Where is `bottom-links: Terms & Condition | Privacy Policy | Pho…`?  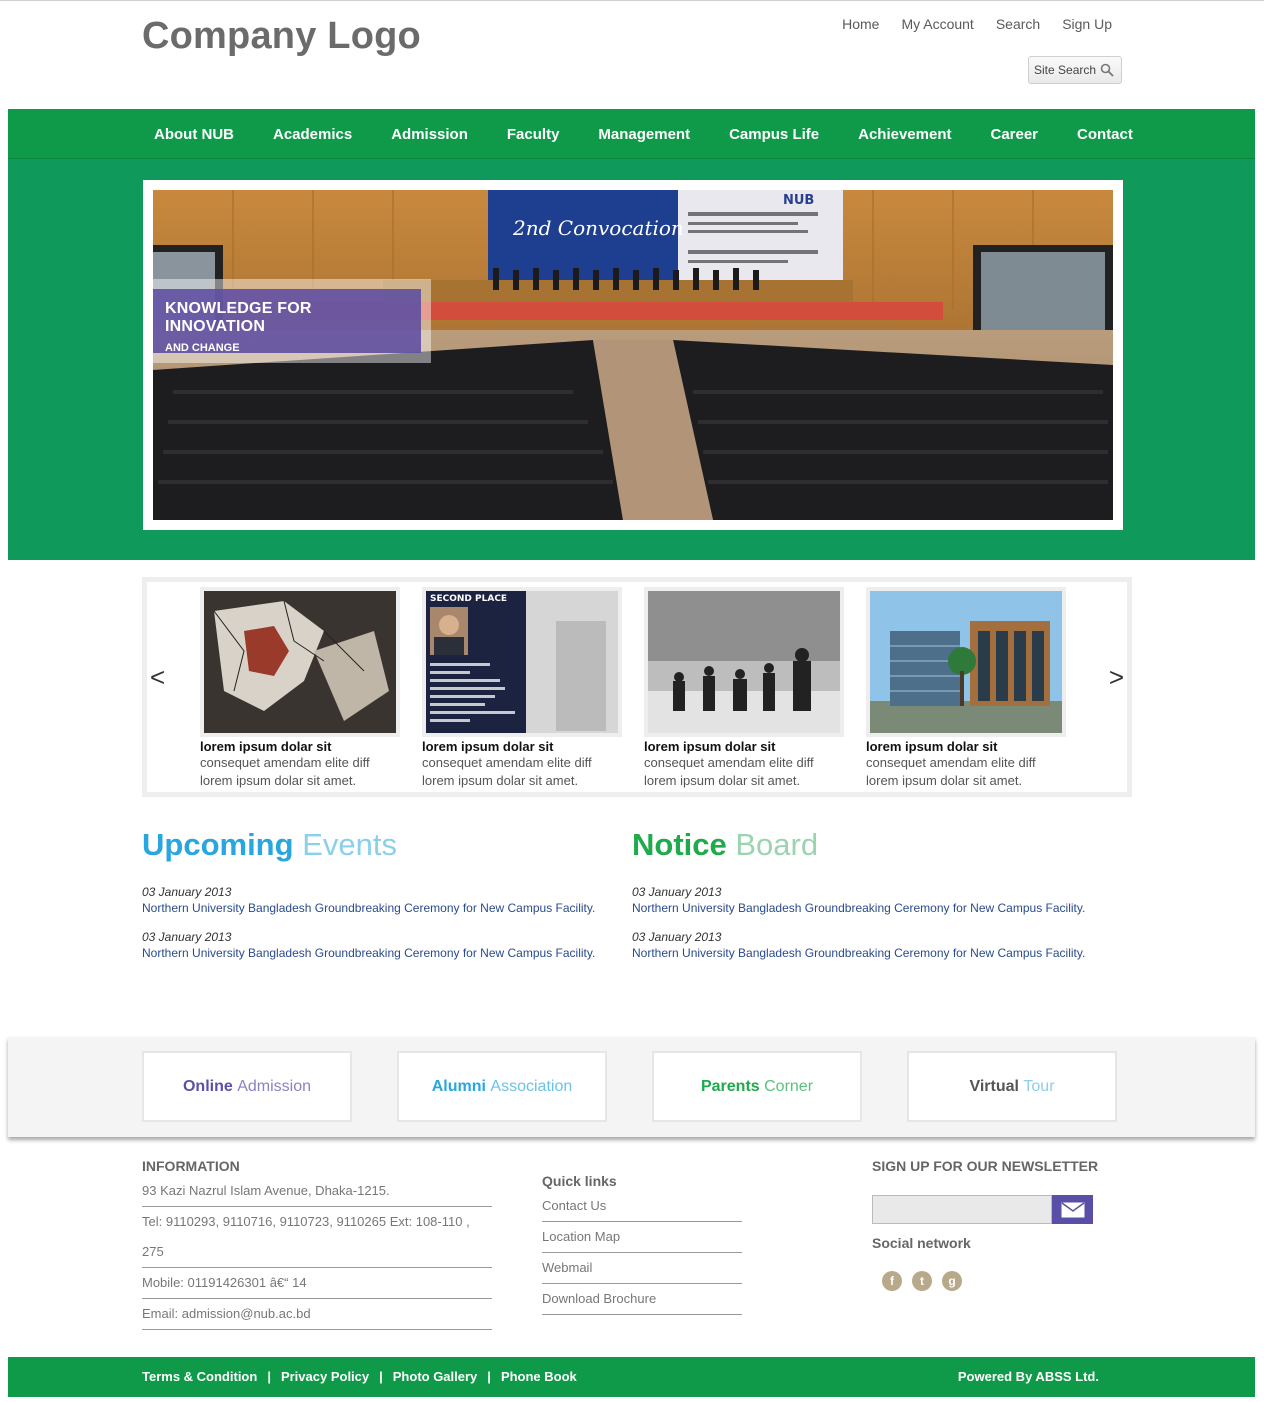
bottom-links: Terms & Condition | Privacy Policy | Pho… is located at coordinates (359, 1376).